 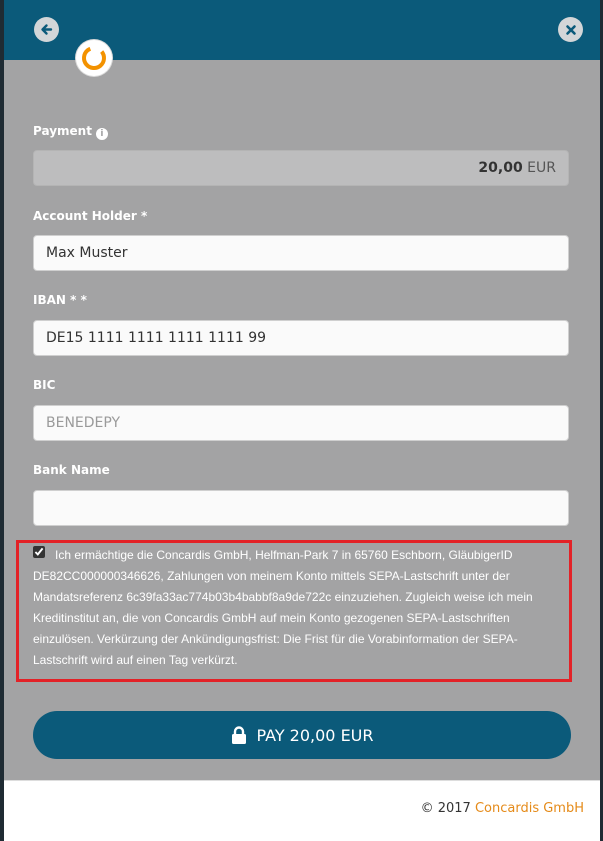 What do you see at coordinates (101, 134) in the screenshot?
I see `info-icon: i` at bounding box center [101, 134].